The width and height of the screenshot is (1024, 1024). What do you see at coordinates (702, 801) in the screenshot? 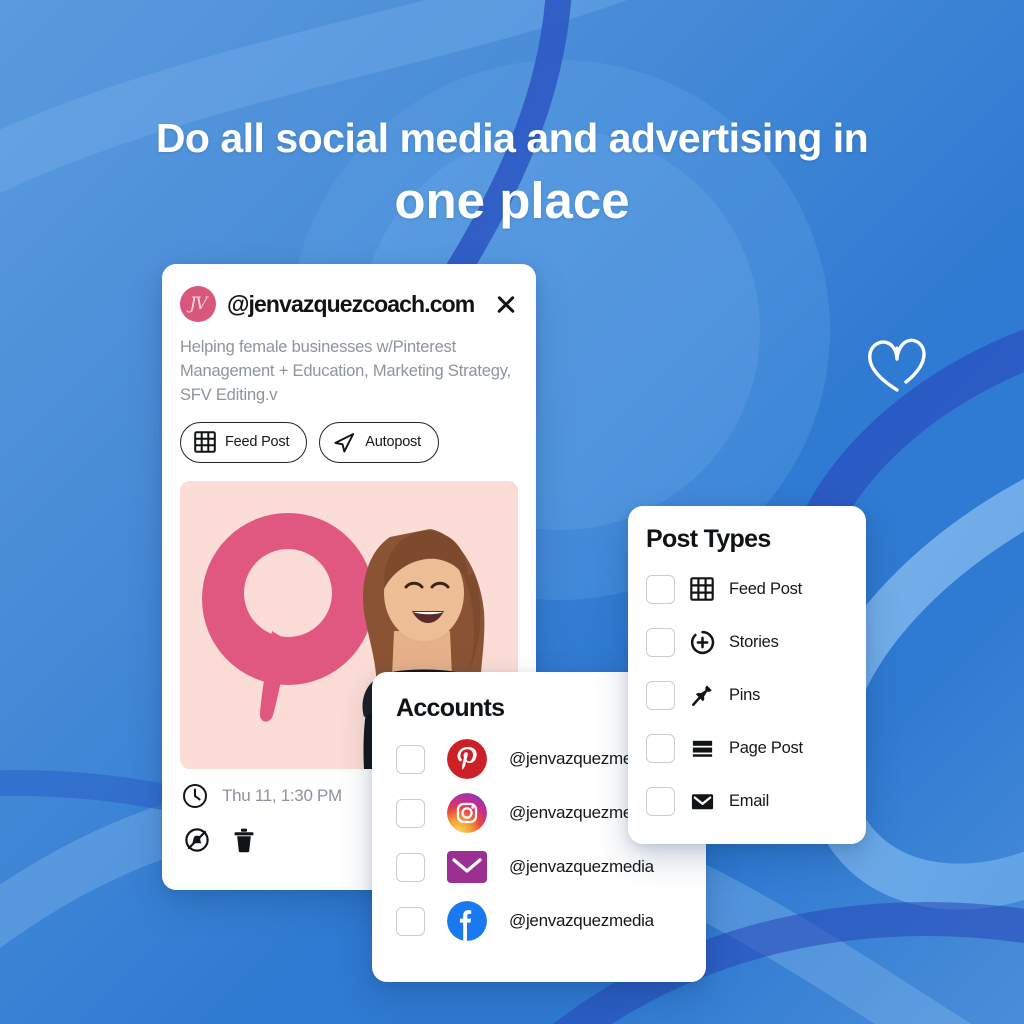
I see `envelope-icon` at bounding box center [702, 801].